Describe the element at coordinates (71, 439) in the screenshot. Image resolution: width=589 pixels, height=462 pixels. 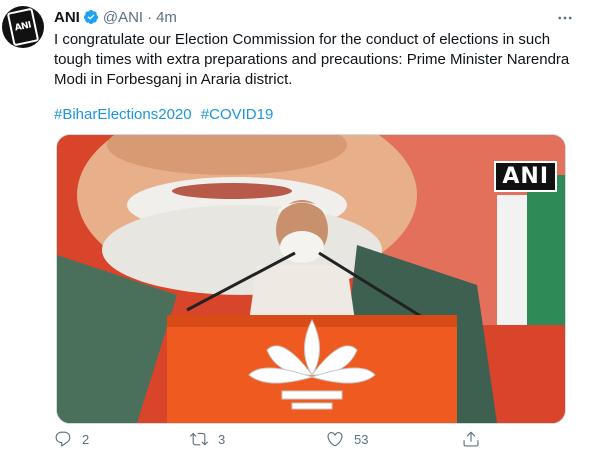
I see `reply-button: 2` at that location.